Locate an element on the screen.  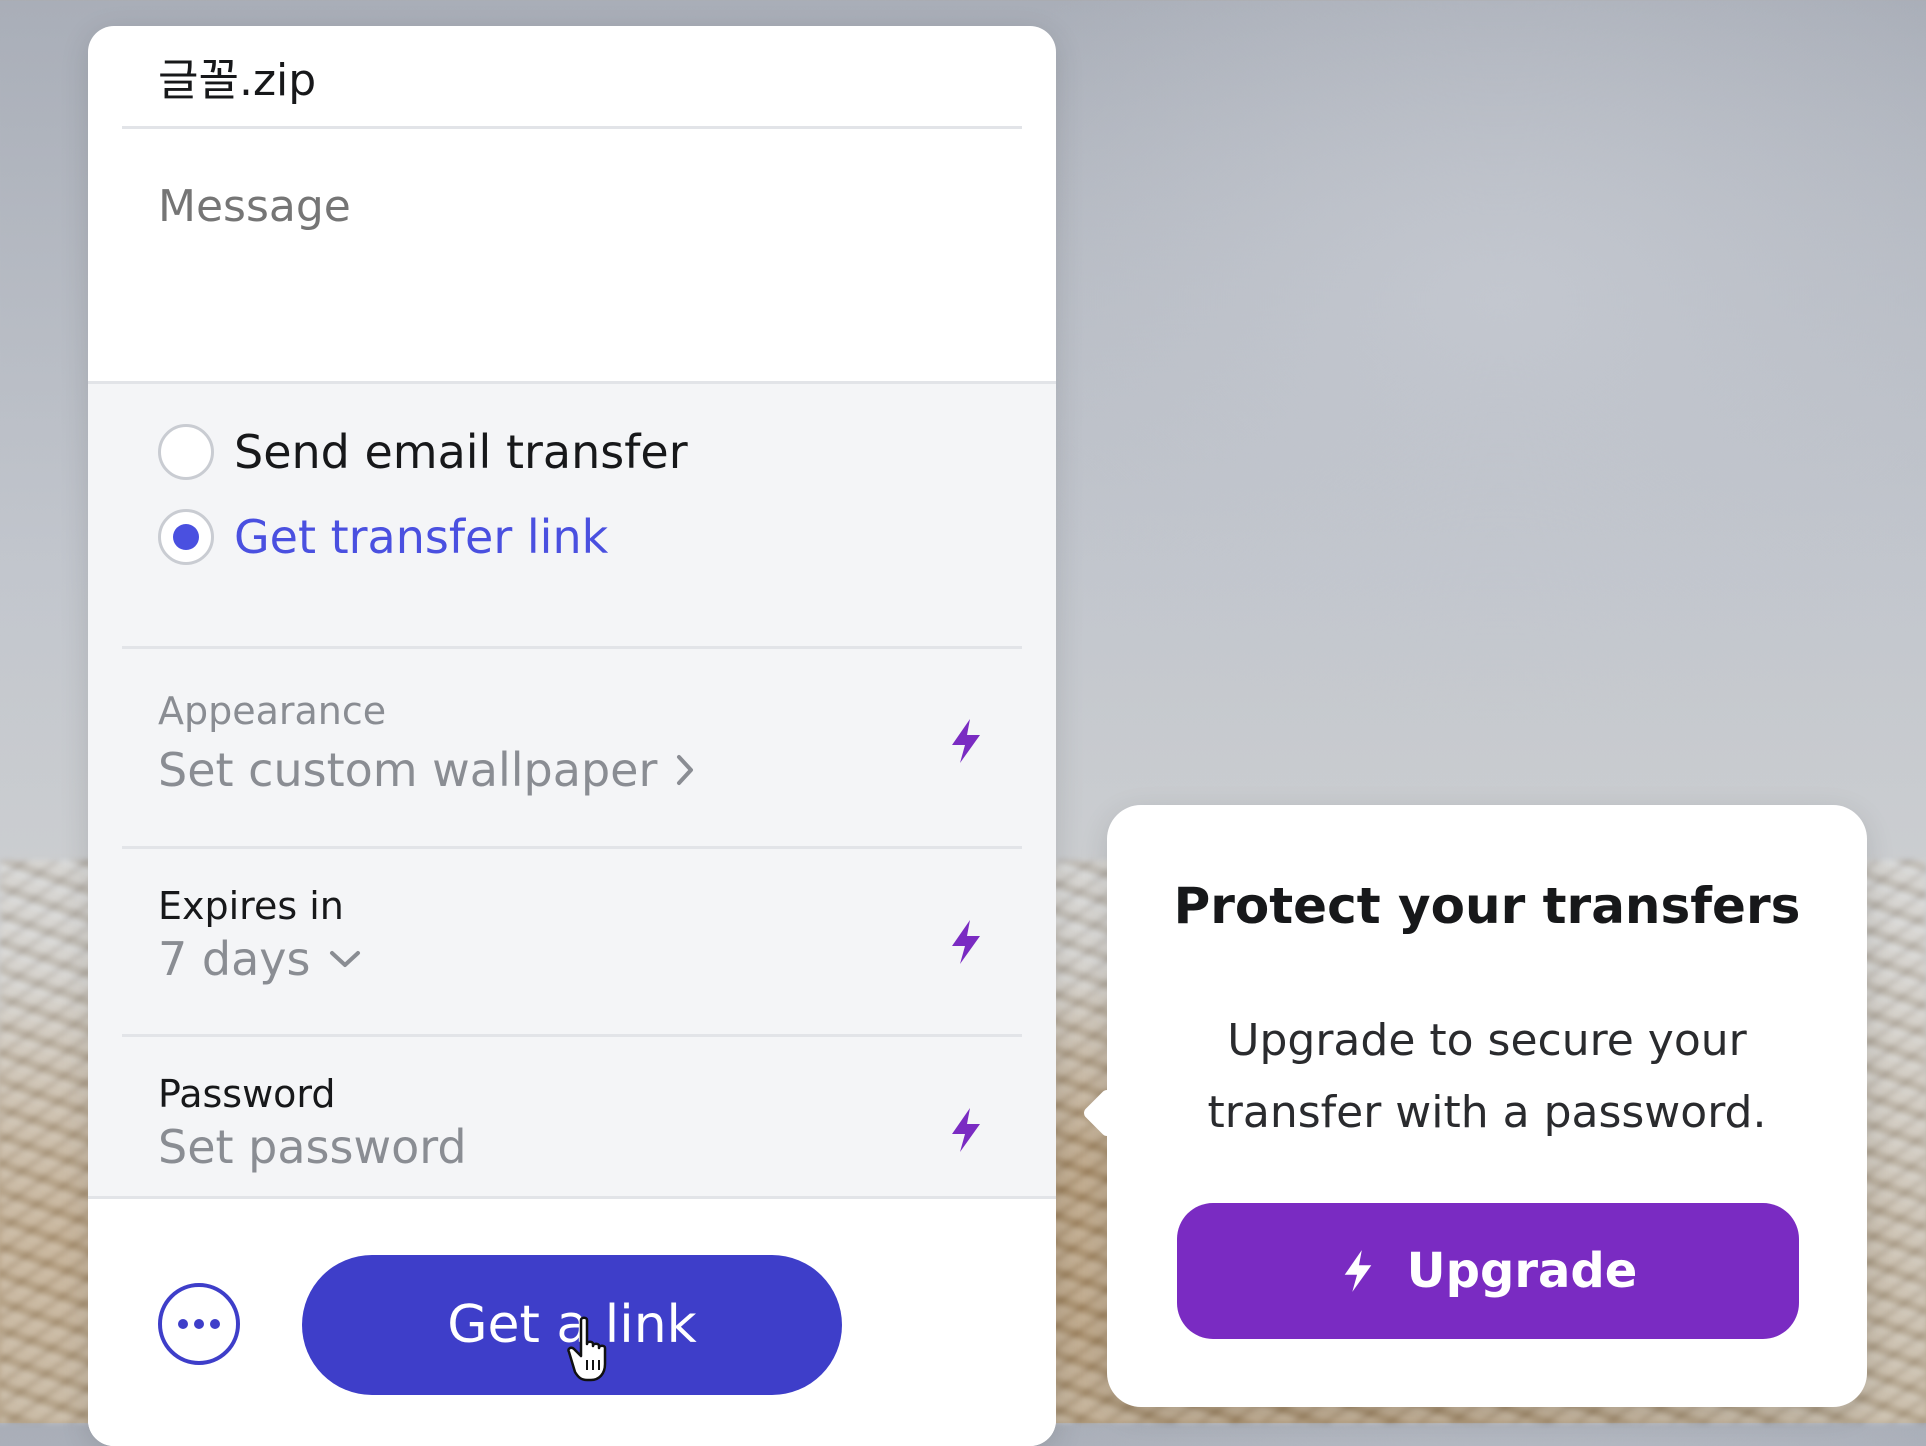
setting-password: Password Set password is located at coordinates (572, 1123).